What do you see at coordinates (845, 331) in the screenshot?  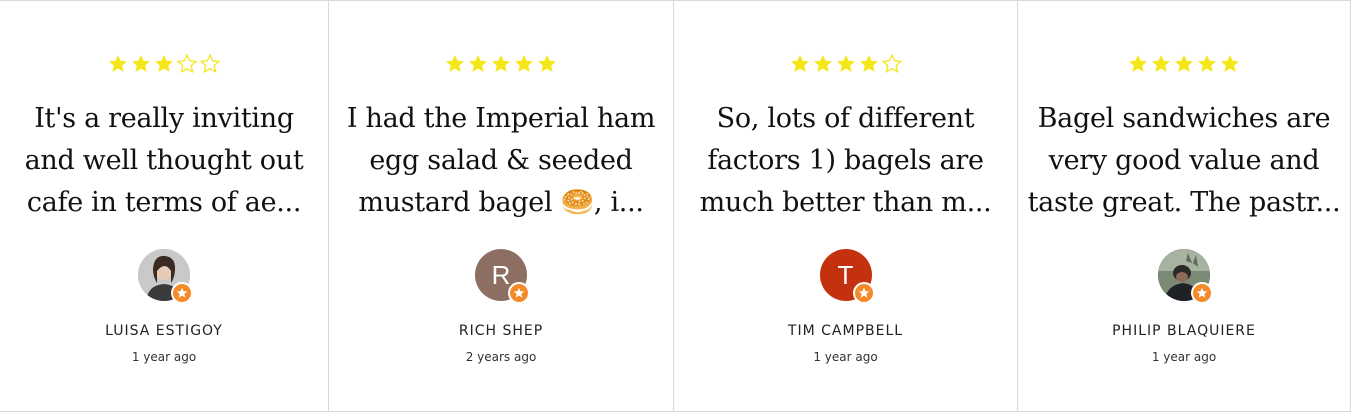 I see `reviewer-name: TIM CAMPBELL` at bounding box center [845, 331].